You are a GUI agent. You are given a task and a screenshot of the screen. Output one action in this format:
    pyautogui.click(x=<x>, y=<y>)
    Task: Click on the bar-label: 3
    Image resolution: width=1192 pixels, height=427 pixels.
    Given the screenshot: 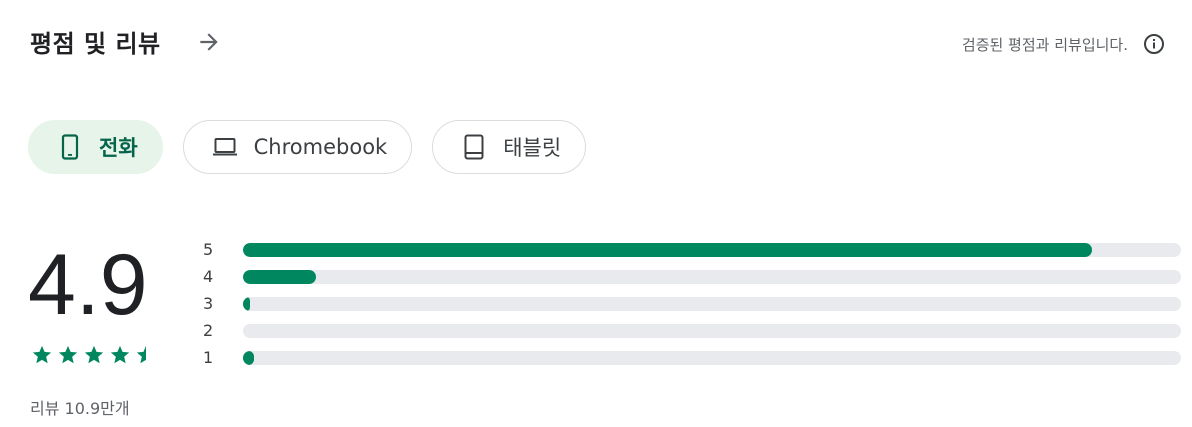 What is the action you would take?
    pyautogui.click(x=208, y=303)
    